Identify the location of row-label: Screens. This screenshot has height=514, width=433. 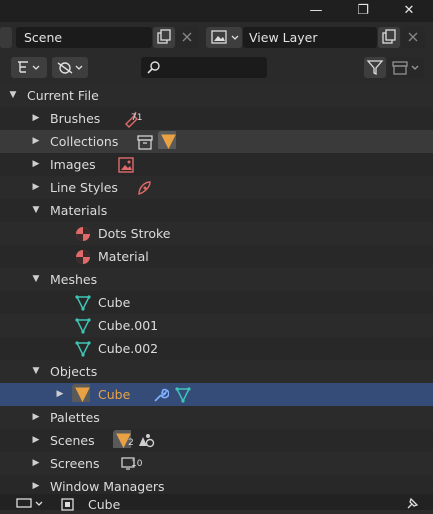
(75, 463).